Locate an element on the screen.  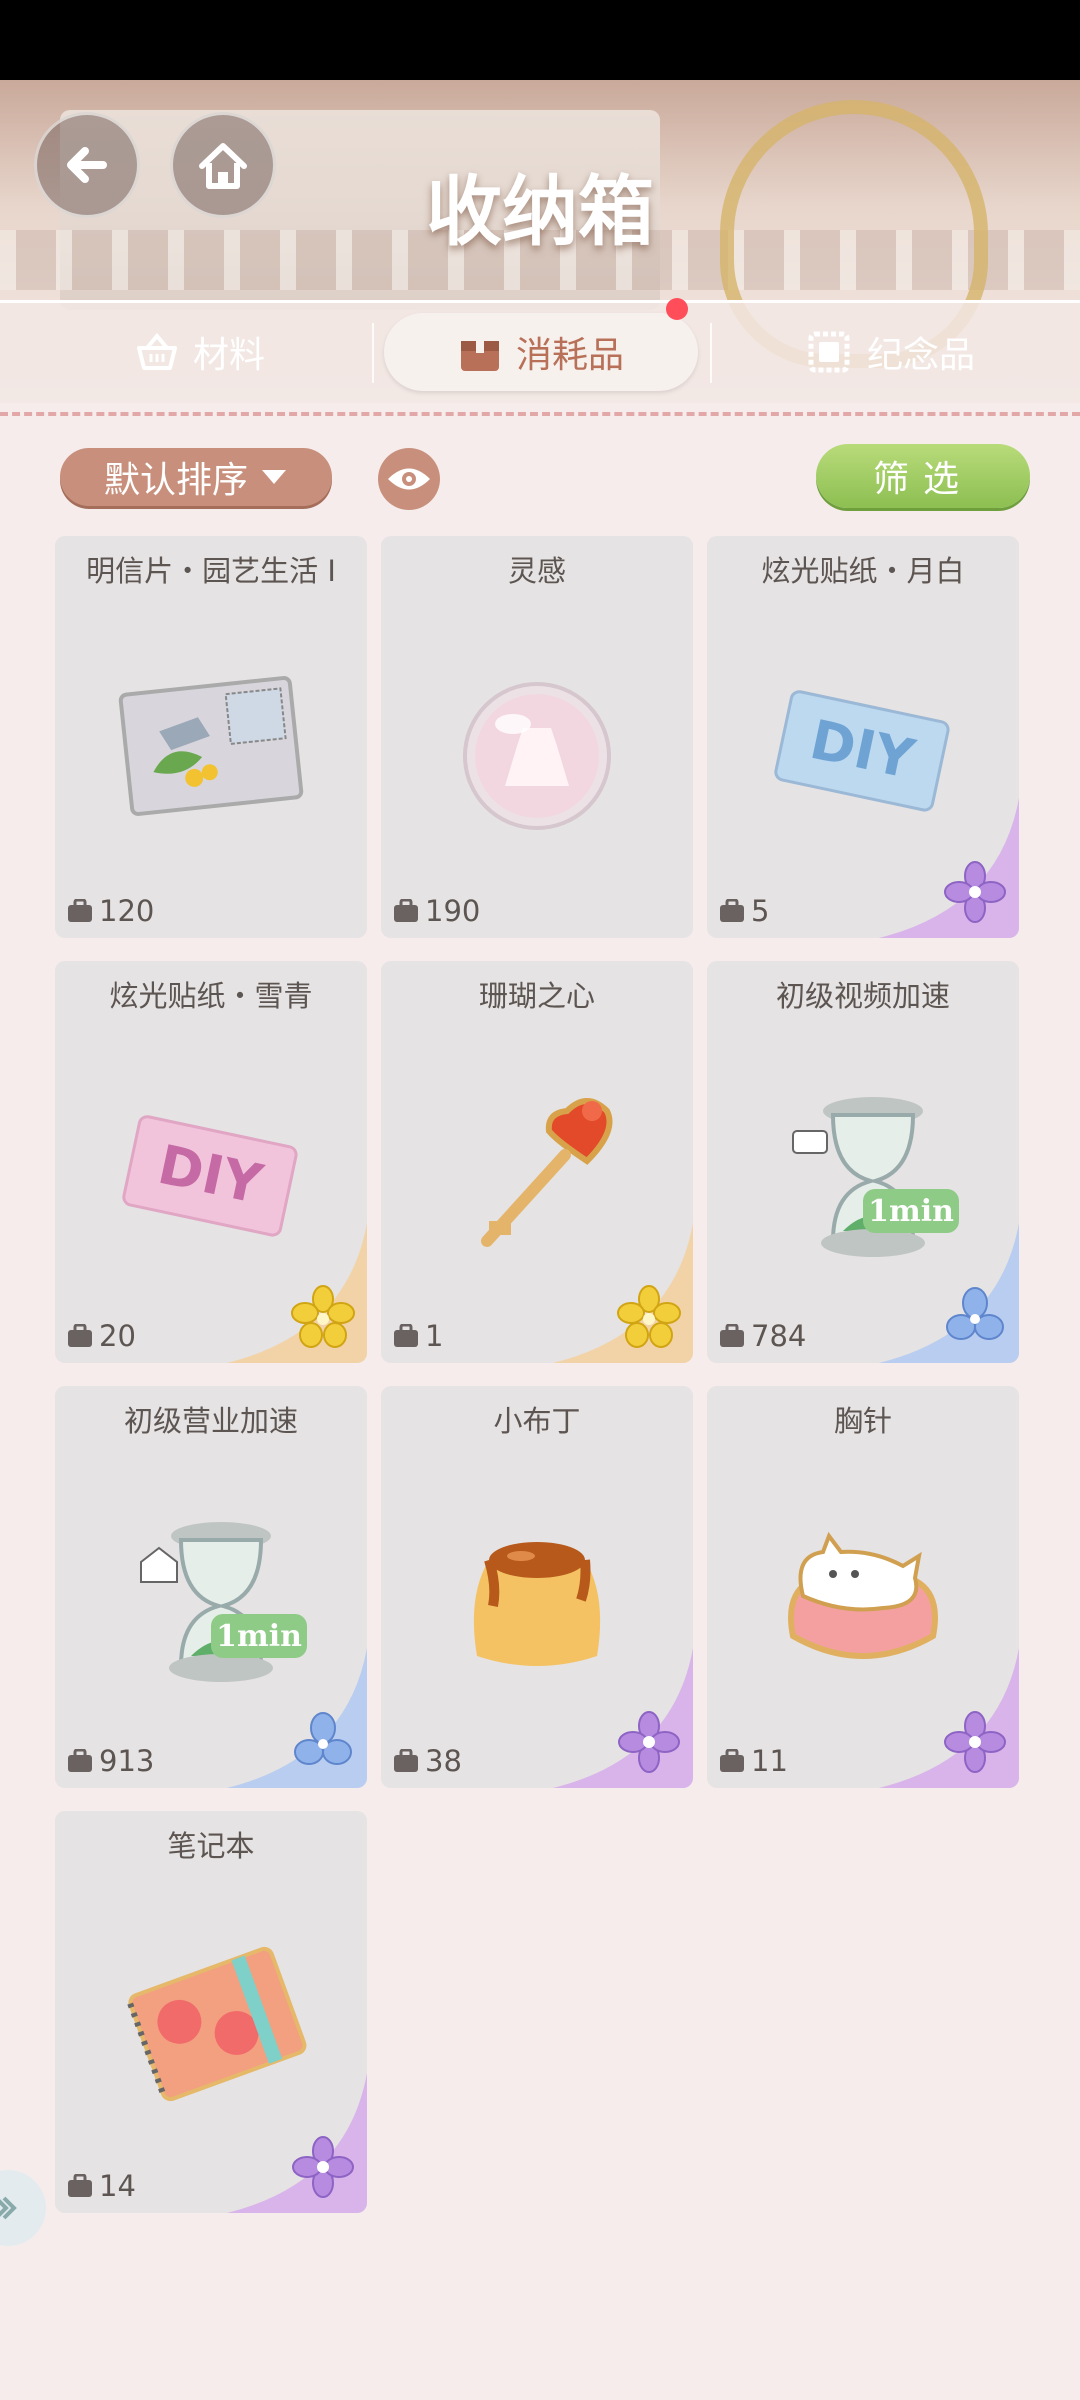
back-button is located at coordinates (87, 165).